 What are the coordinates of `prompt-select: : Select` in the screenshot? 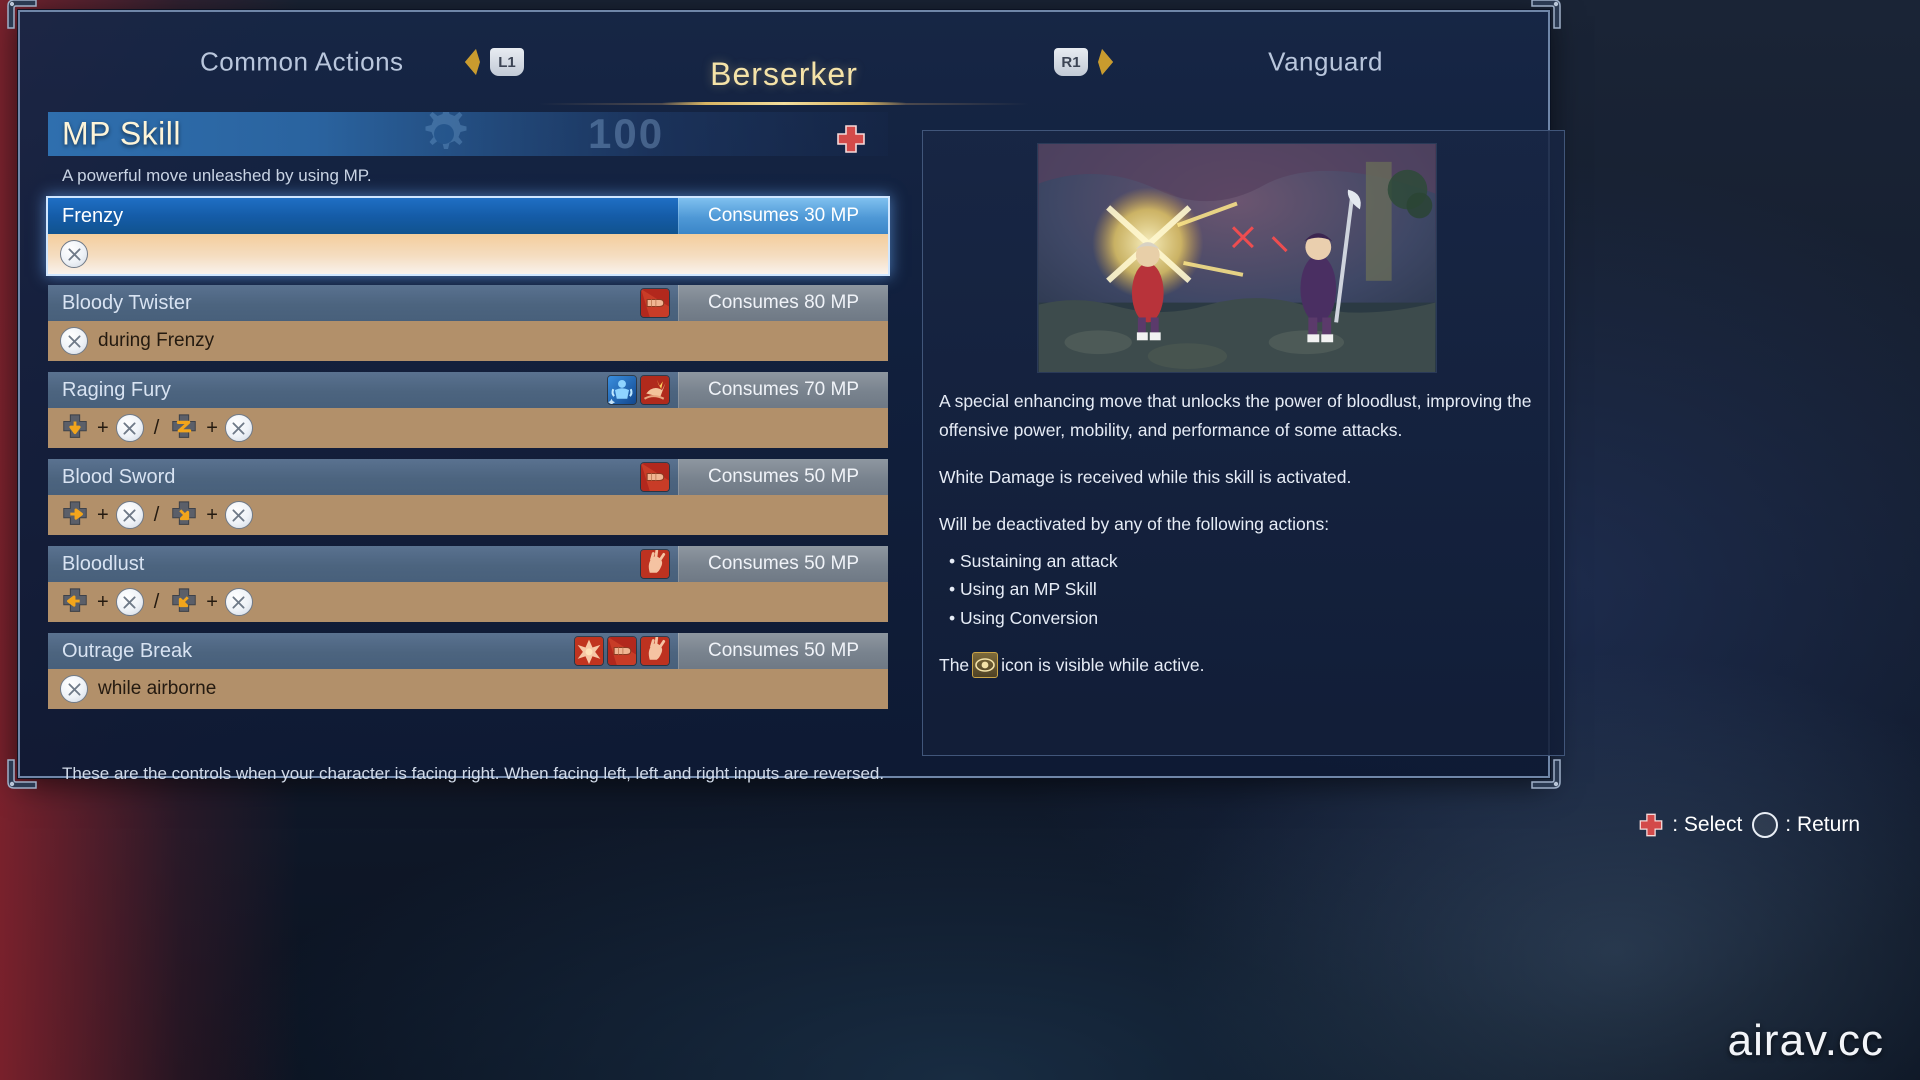 It's located at (1689, 825).